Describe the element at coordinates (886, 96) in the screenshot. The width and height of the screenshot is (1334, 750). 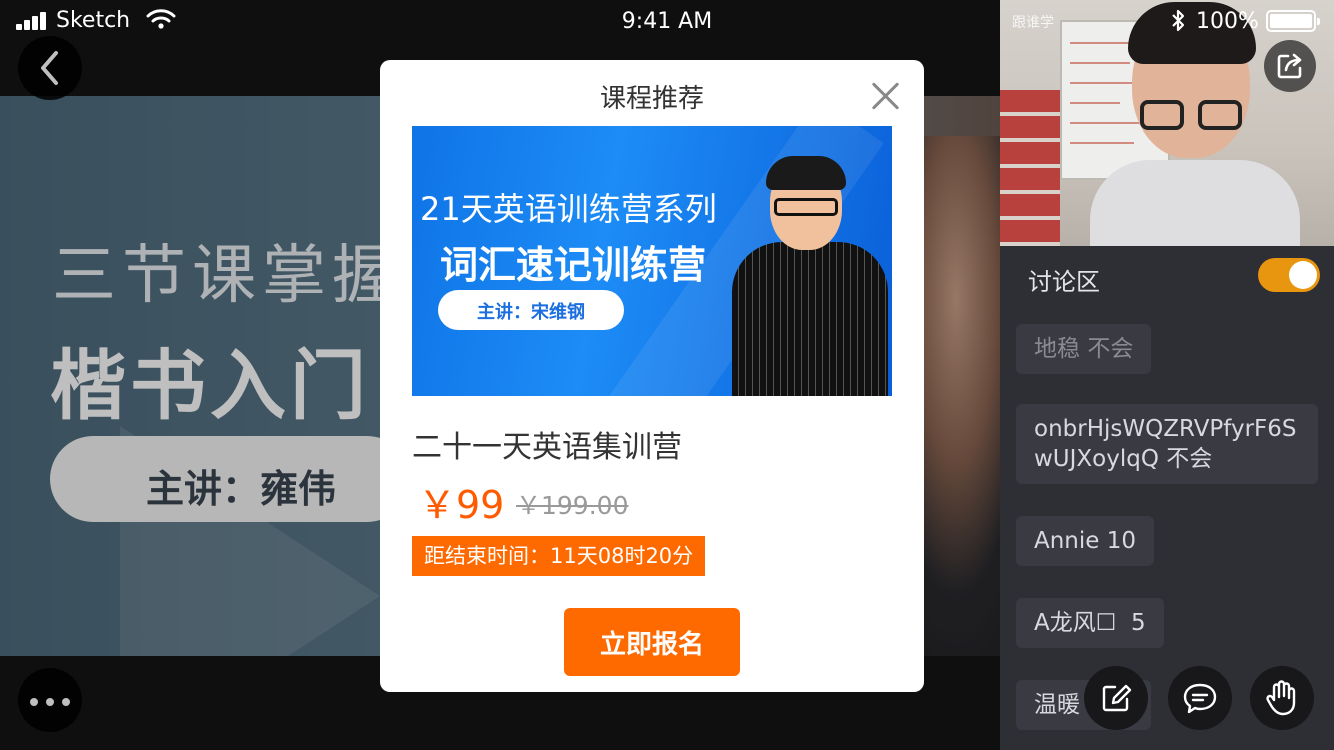
I see `close-icon` at that location.